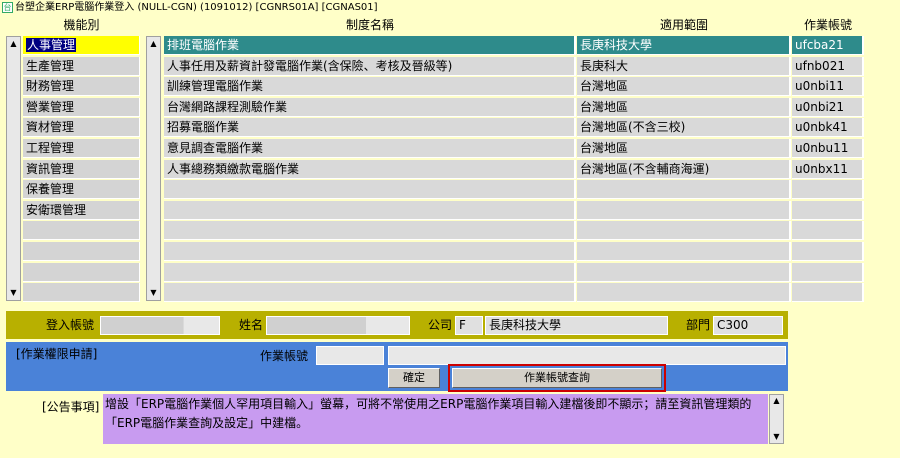 This screenshot has width=900, height=458. Describe the element at coordinates (469, 325) in the screenshot. I see `company-code-field: F` at that location.